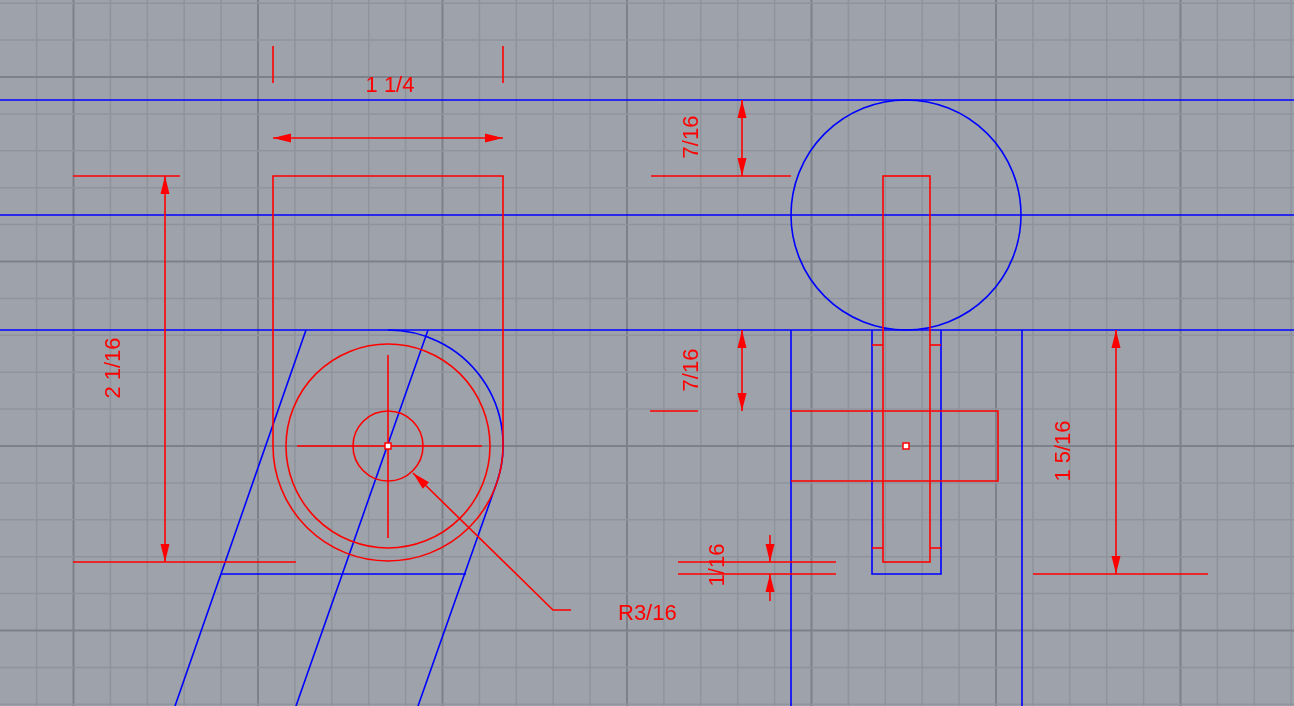 This screenshot has height=706, width=1294. What do you see at coordinates (647, 612) in the screenshot?
I see `dimension-label: R3/16` at bounding box center [647, 612].